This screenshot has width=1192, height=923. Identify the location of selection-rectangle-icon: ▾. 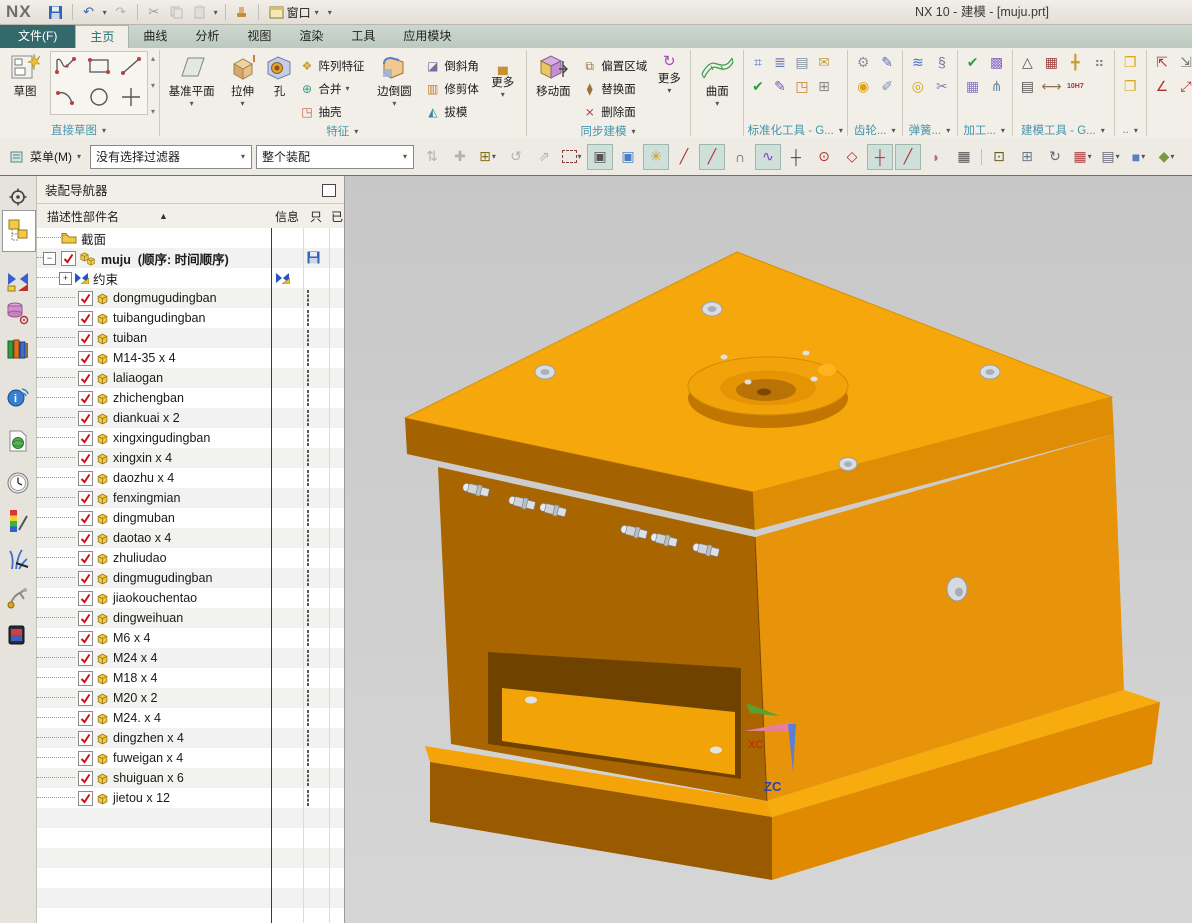
(572, 157).